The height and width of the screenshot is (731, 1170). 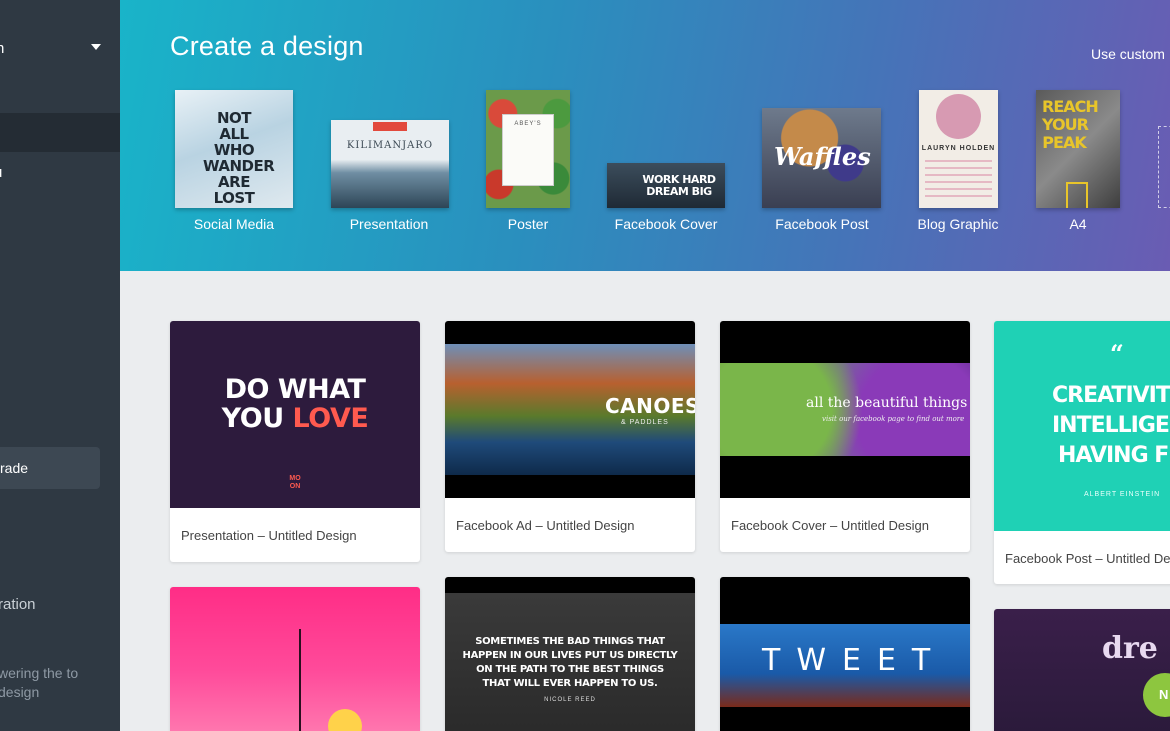 What do you see at coordinates (60, 132) in the screenshot?
I see `sidebar-item-active` at bounding box center [60, 132].